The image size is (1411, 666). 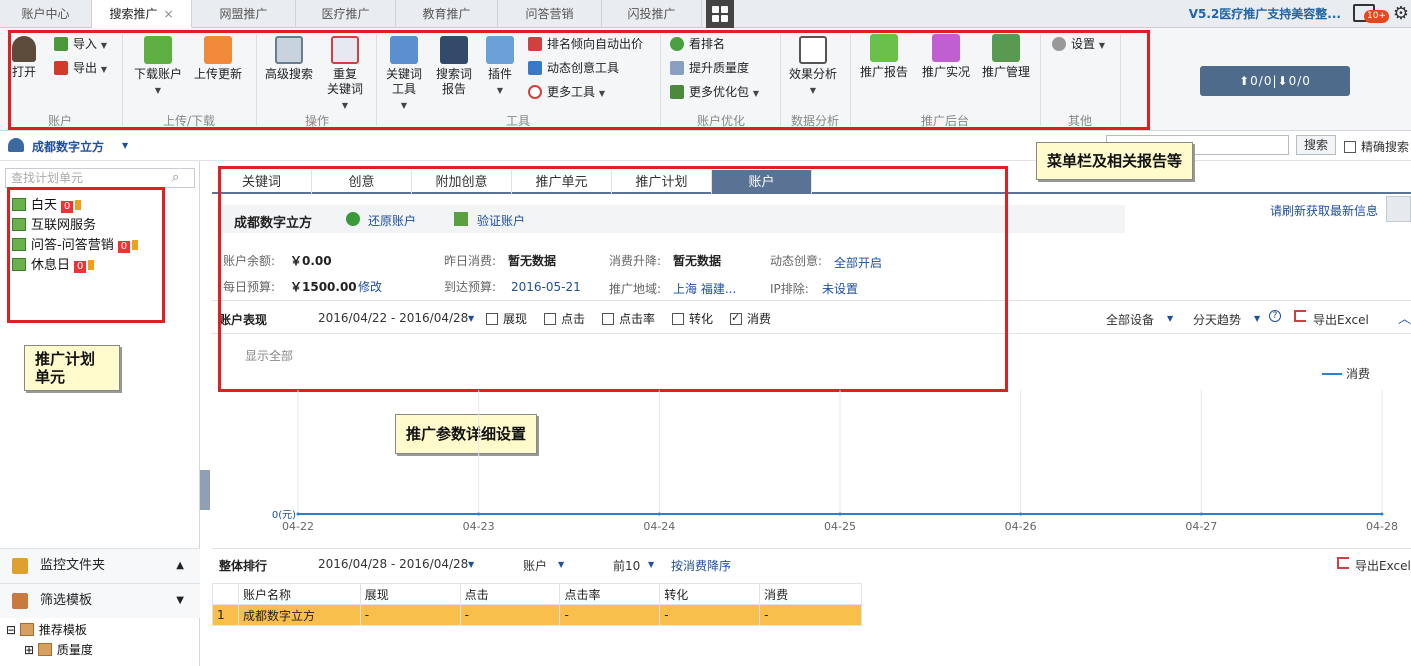 I want to click on dyn-creative-link: 全部开启, so click(x=858, y=262).